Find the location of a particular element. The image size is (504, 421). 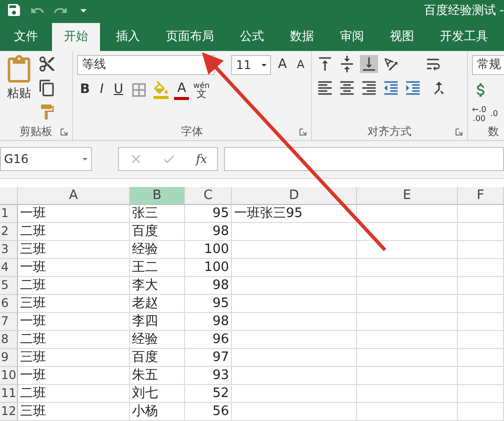

table-cell: 56 is located at coordinates (208, 411).